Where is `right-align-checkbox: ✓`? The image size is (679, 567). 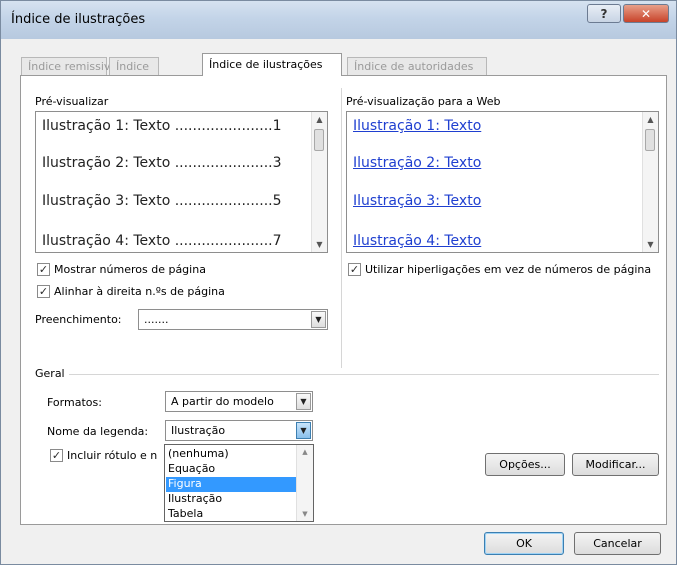 right-align-checkbox: ✓ is located at coordinates (43, 291).